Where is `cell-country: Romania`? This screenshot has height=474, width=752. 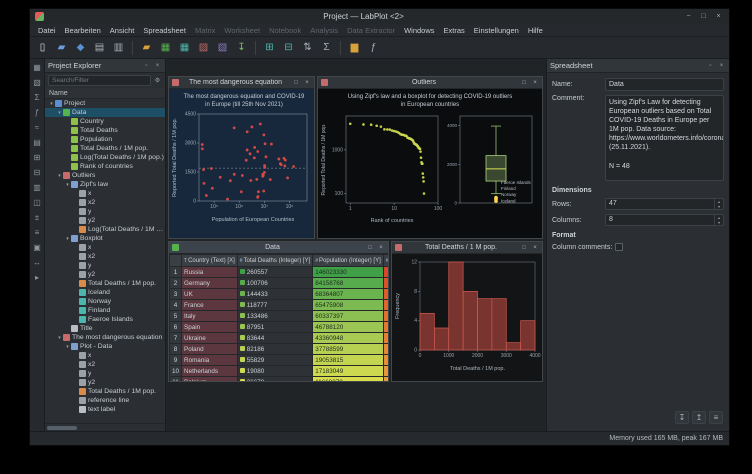 cell-country: Romania is located at coordinates (209, 360).